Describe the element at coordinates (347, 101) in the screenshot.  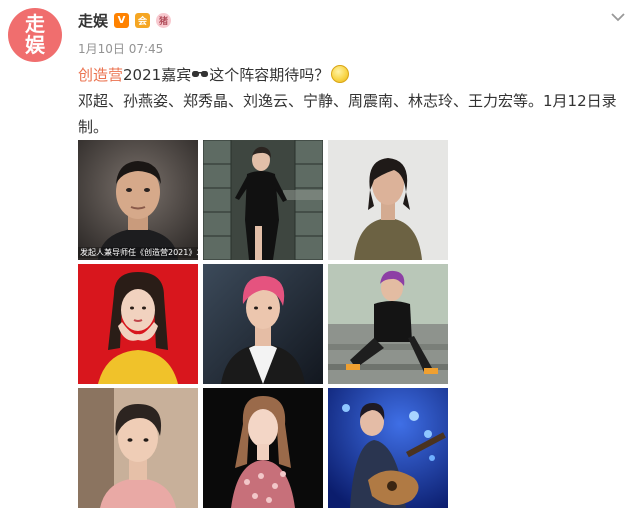
I see `post-line-2: 邓超、孙燕姿、郑秀晶、刘逸云、宁静、周震南、林志玲、王力宏等。1月12日录` at that location.